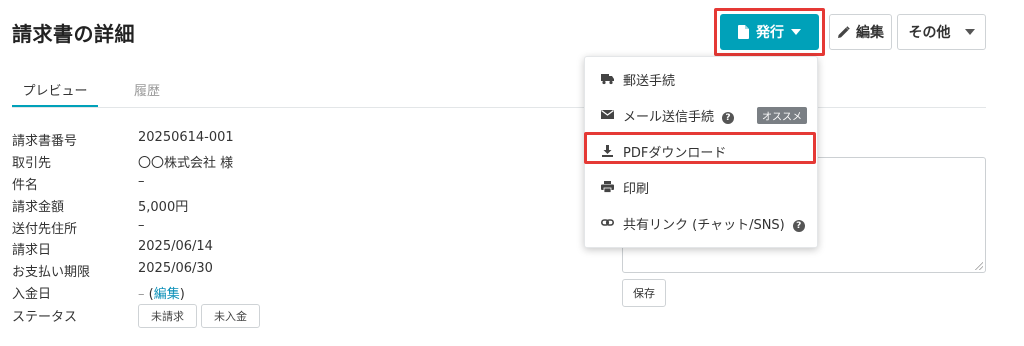 This screenshot has width=1024, height=346. Describe the element at coordinates (649, 81) in the screenshot. I see `menu-item-label: 郵送手続` at that location.